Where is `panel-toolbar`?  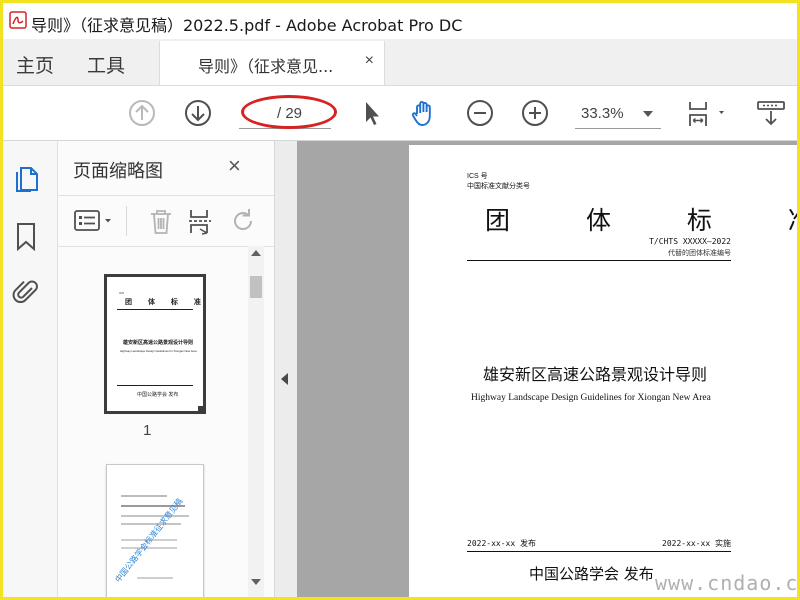 panel-toolbar is located at coordinates (166, 221).